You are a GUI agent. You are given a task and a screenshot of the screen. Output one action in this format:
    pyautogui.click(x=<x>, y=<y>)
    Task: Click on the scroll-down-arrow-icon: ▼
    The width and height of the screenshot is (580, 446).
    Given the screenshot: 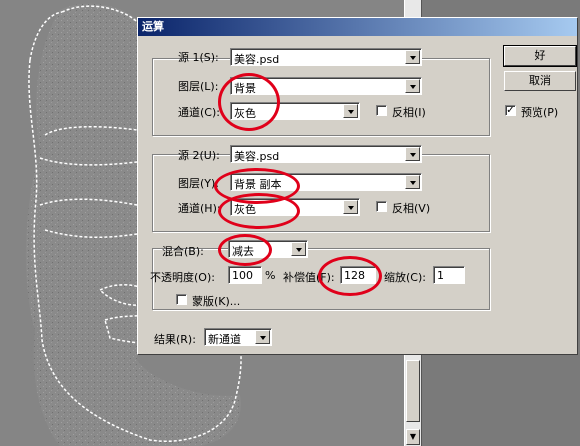 What is the action you would take?
    pyautogui.click(x=413, y=437)
    